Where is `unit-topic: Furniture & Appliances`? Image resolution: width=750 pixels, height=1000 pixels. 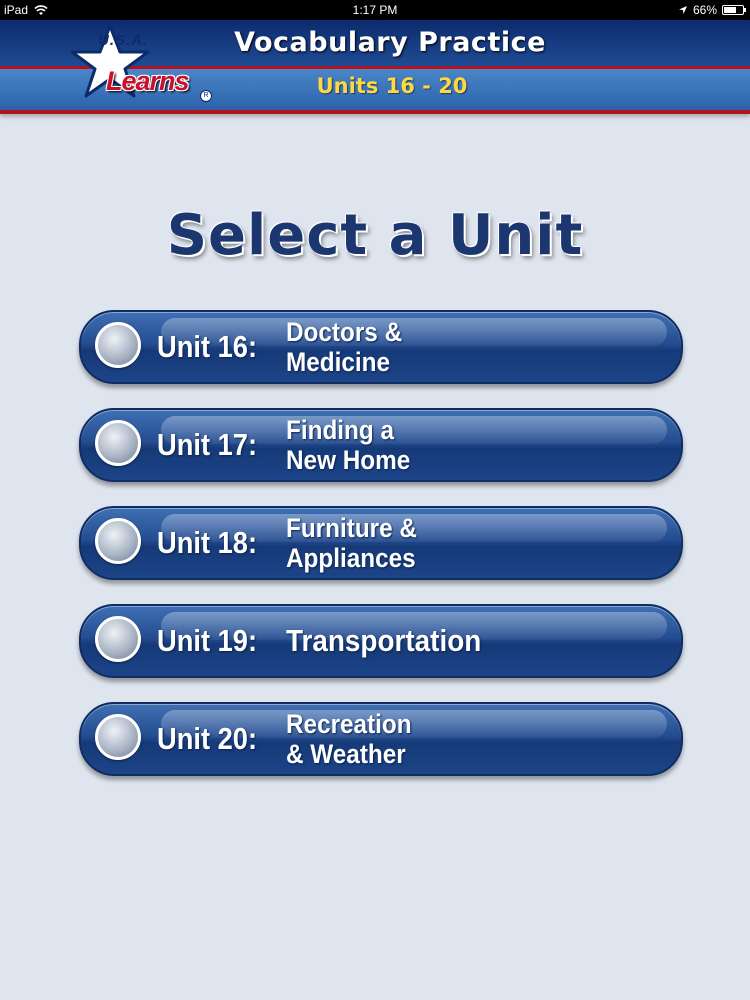
unit-topic: Furniture & Appliances is located at coordinates (434, 543).